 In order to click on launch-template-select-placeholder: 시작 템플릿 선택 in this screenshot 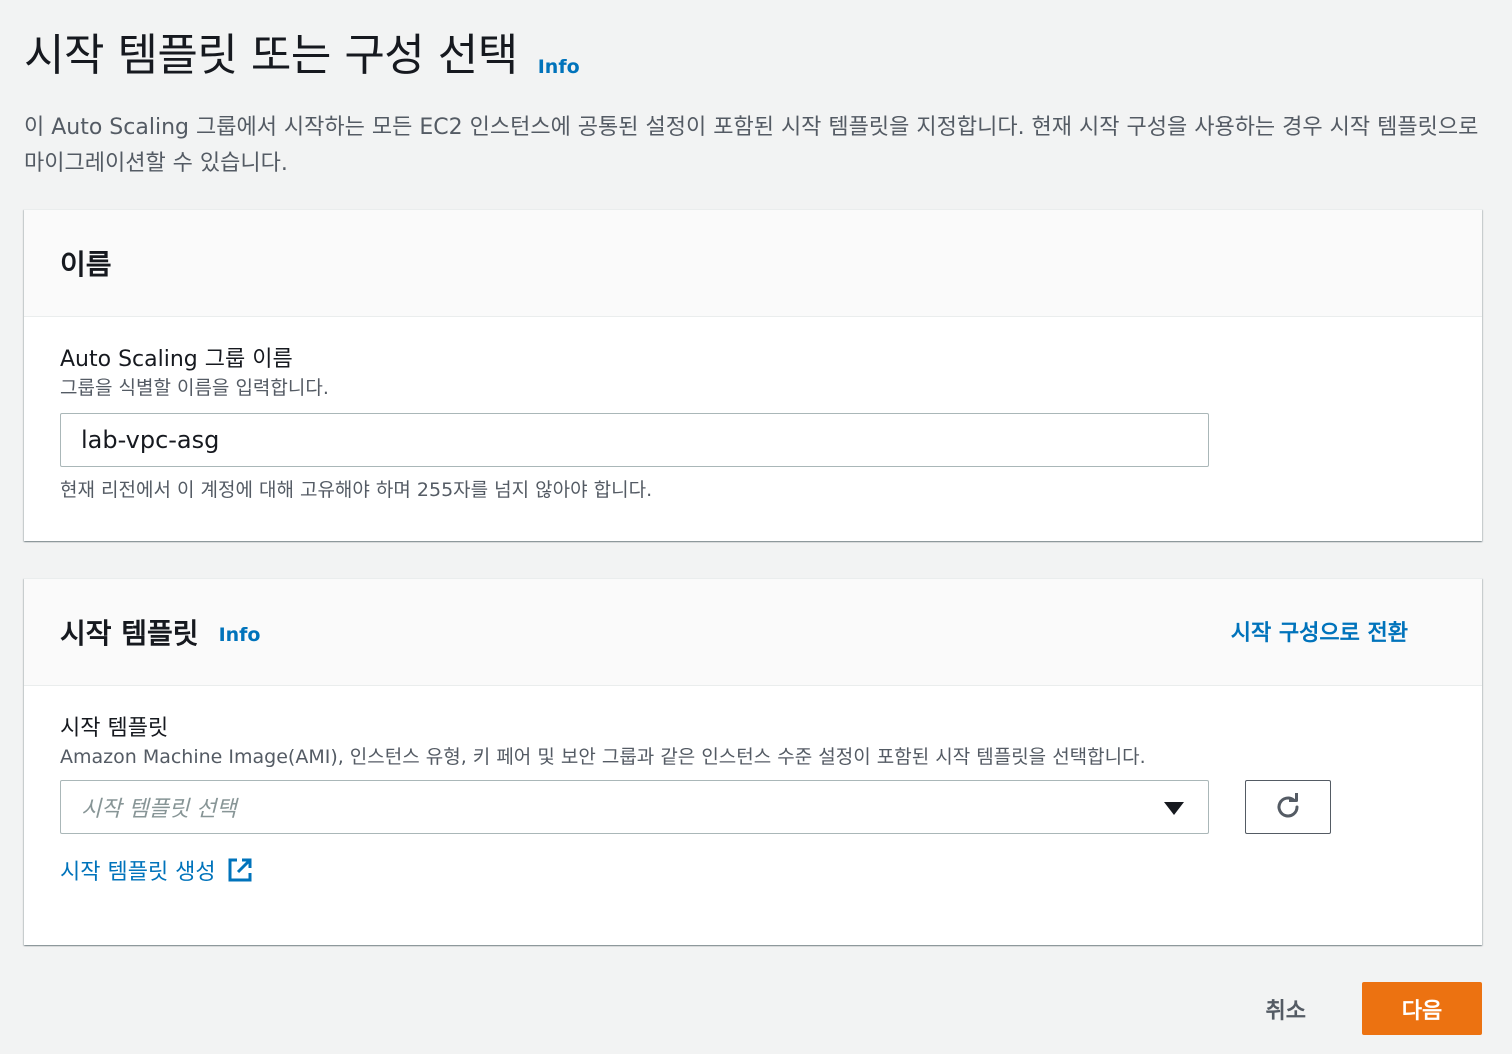, I will do `click(159, 809)`.